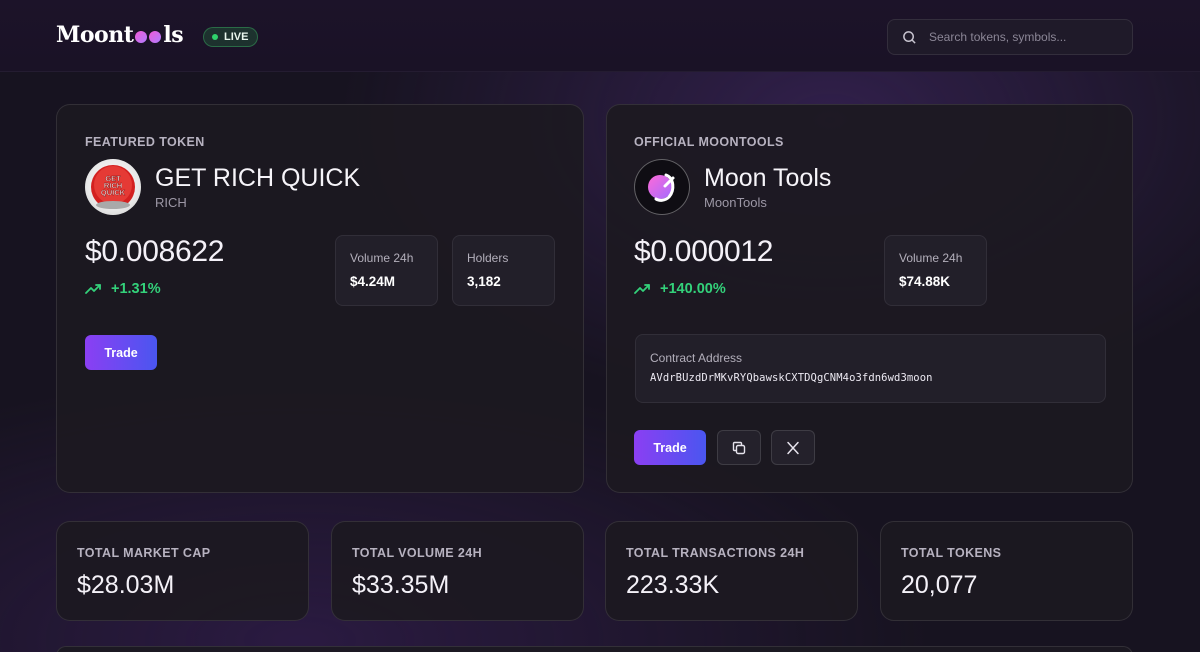 This screenshot has width=1200, height=652. What do you see at coordinates (182, 571) in the screenshot?
I see `metric-total-market-cap: TOTAL MARKET CAP $28.03M` at bounding box center [182, 571].